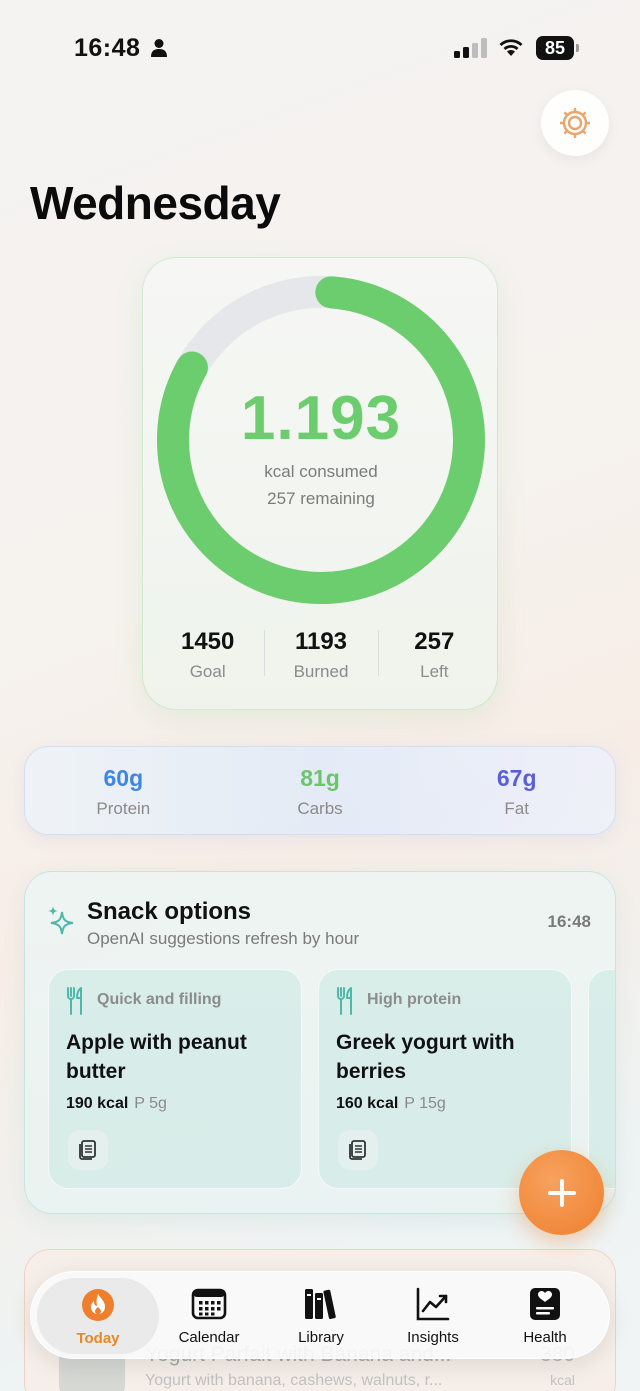  I want to click on gear-icon, so click(575, 123).